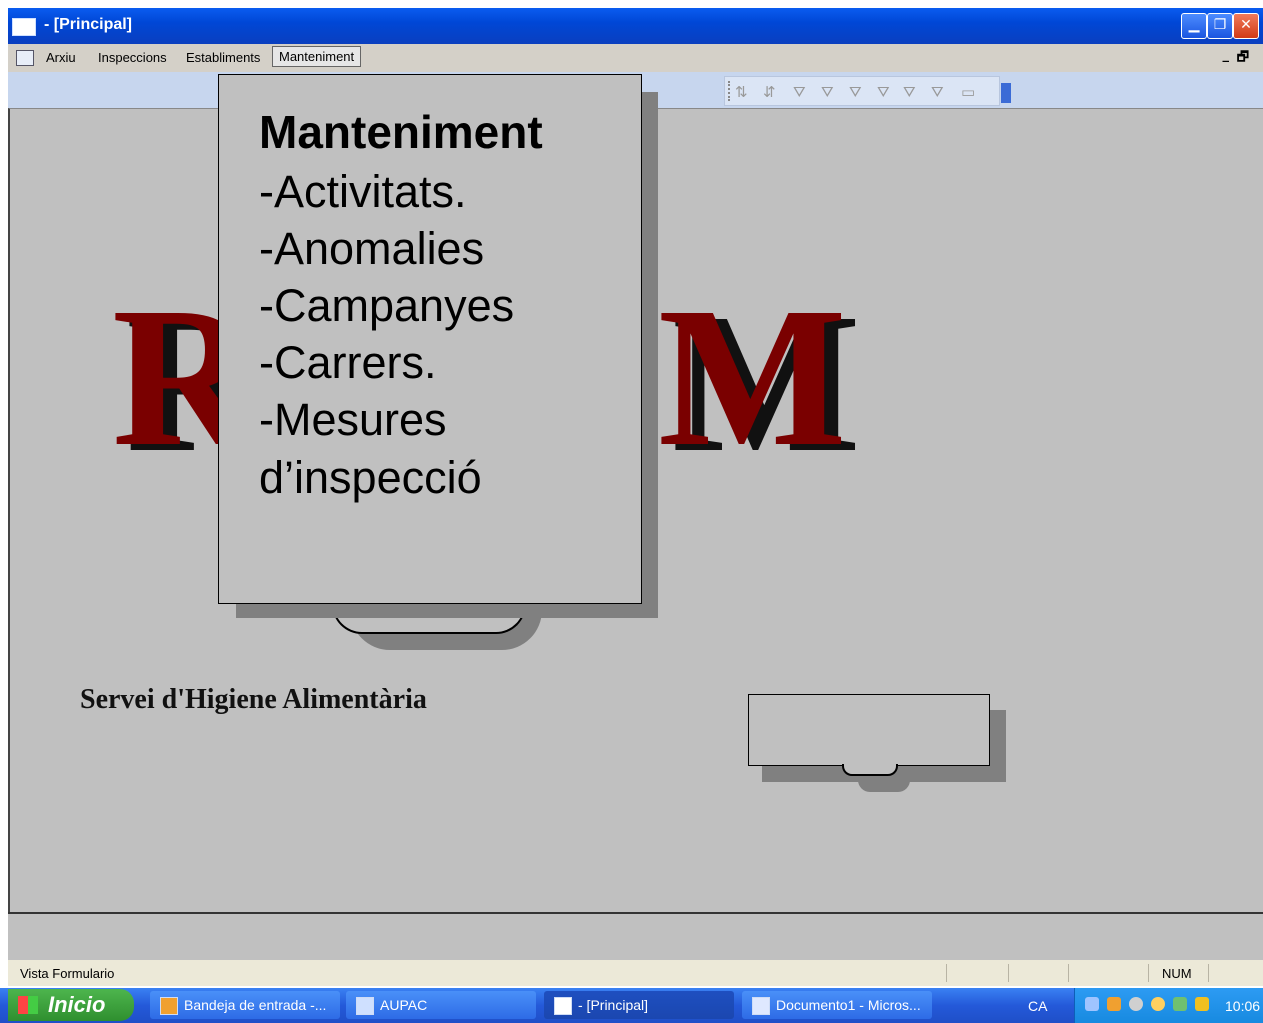 This screenshot has height=1023, width=1263. Describe the element at coordinates (799, 92) in the screenshot. I see `filter-by-selection-icon: ⛛` at that location.